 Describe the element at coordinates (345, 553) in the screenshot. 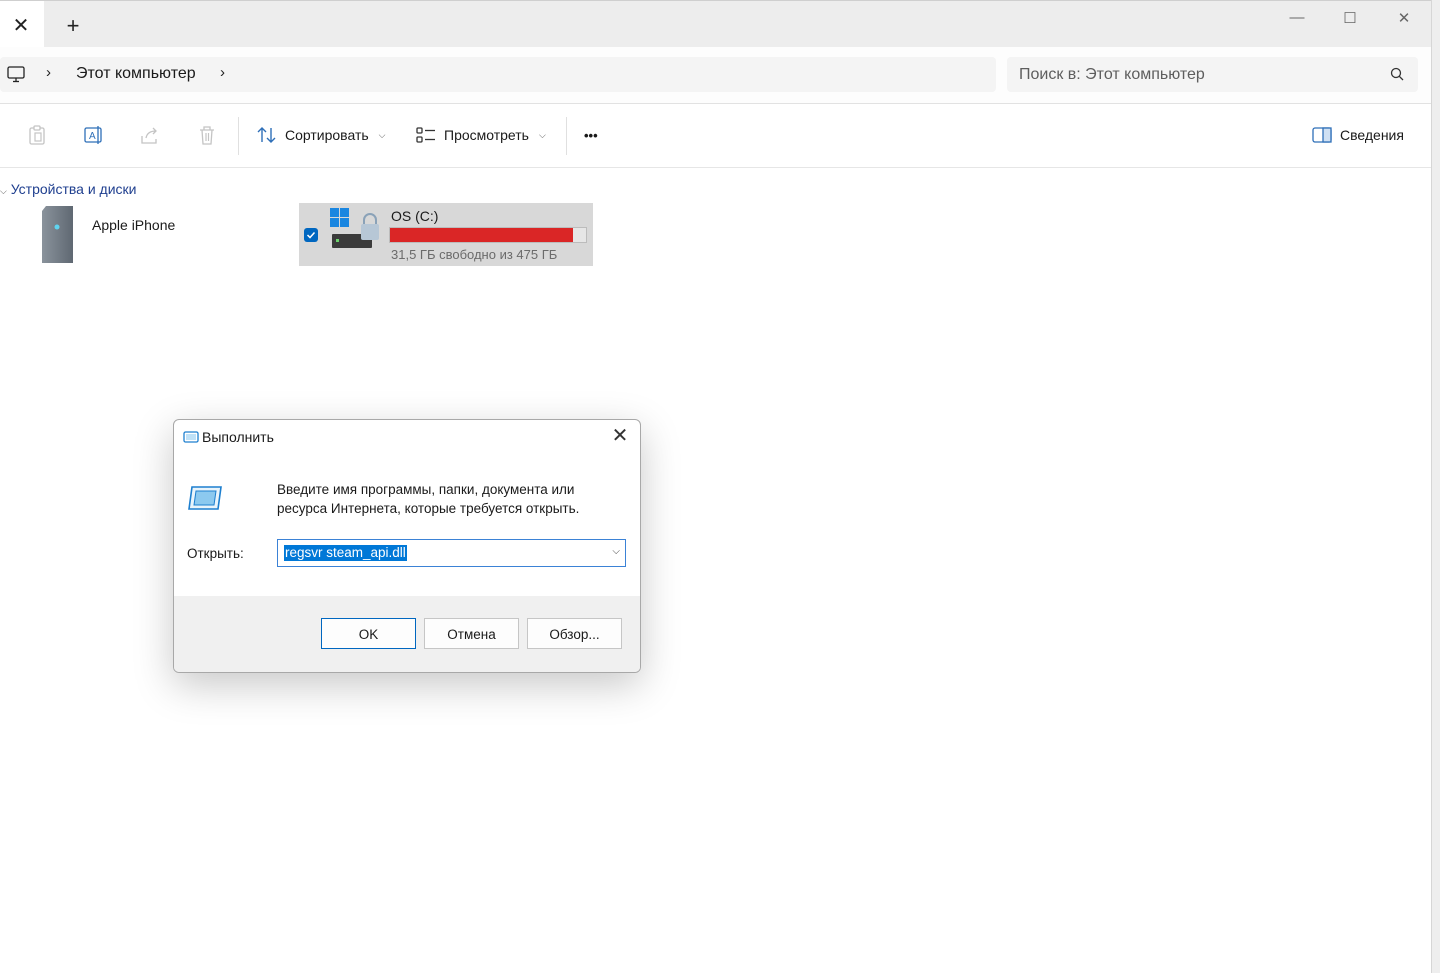

I see `open-input-value: regsvr steam_api.dll` at that location.